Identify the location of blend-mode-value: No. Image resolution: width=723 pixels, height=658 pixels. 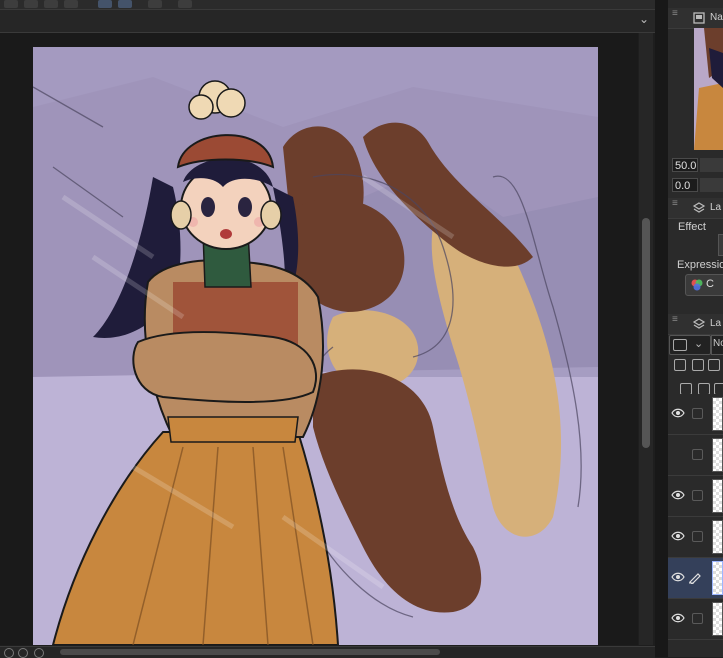
(718, 343).